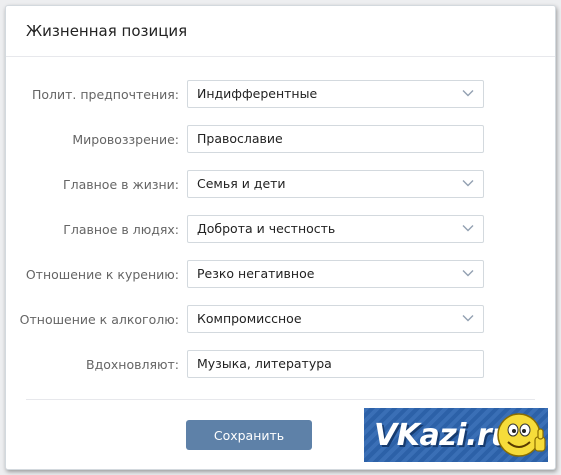  What do you see at coordinates (335, 184) in the screenshot?
I see `life-priority-select: Семья и дети` at bounding box center [335, 184].